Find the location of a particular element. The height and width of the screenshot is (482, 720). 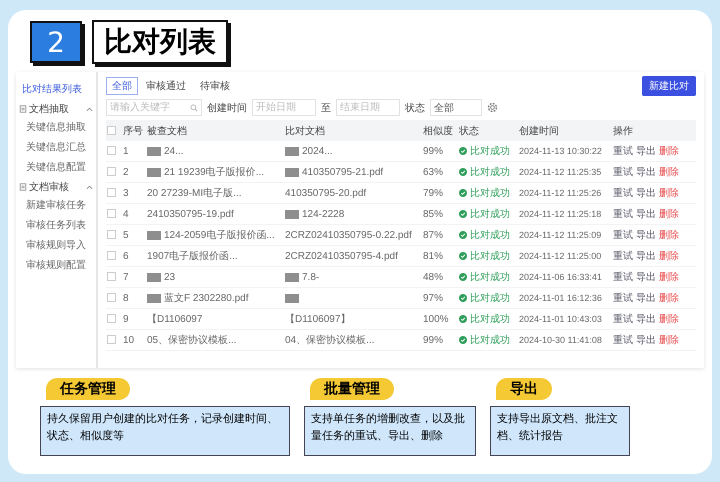

table-cell: 8 is located at coordinates (126, 298).